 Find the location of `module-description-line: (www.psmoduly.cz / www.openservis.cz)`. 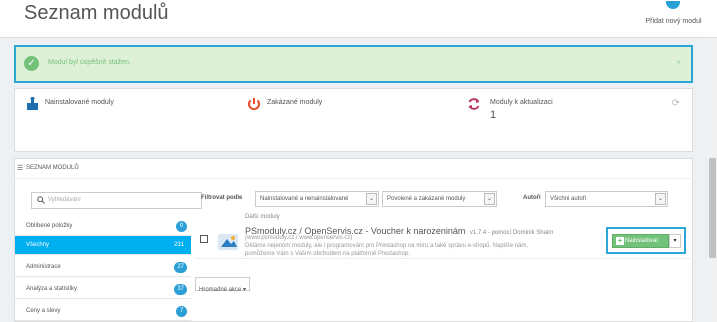

module-description-line: (www.psmoduly.cz / www.openservis.cz) is located at coordinates (299, 238).